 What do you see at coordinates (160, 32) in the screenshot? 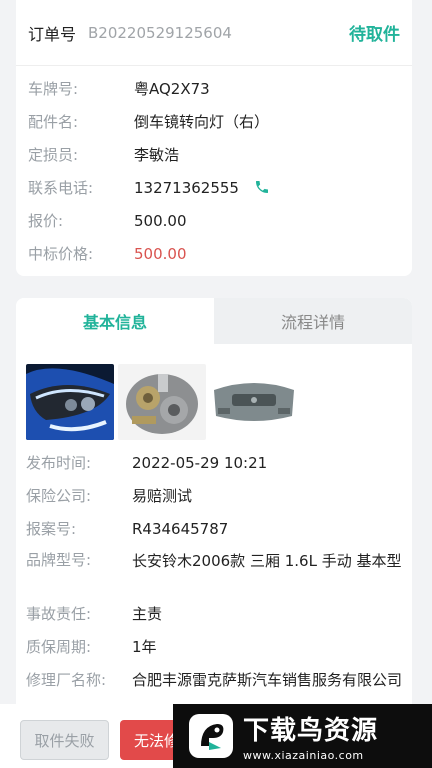
I see `order-number: B20220529125604` at bounding box center [160, 32].